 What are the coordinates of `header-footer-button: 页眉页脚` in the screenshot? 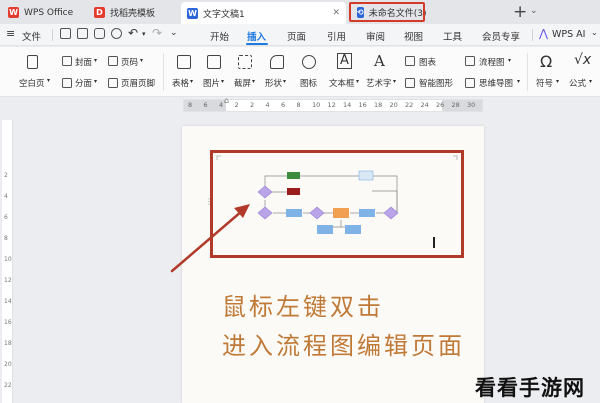 It's located at (138, 83).